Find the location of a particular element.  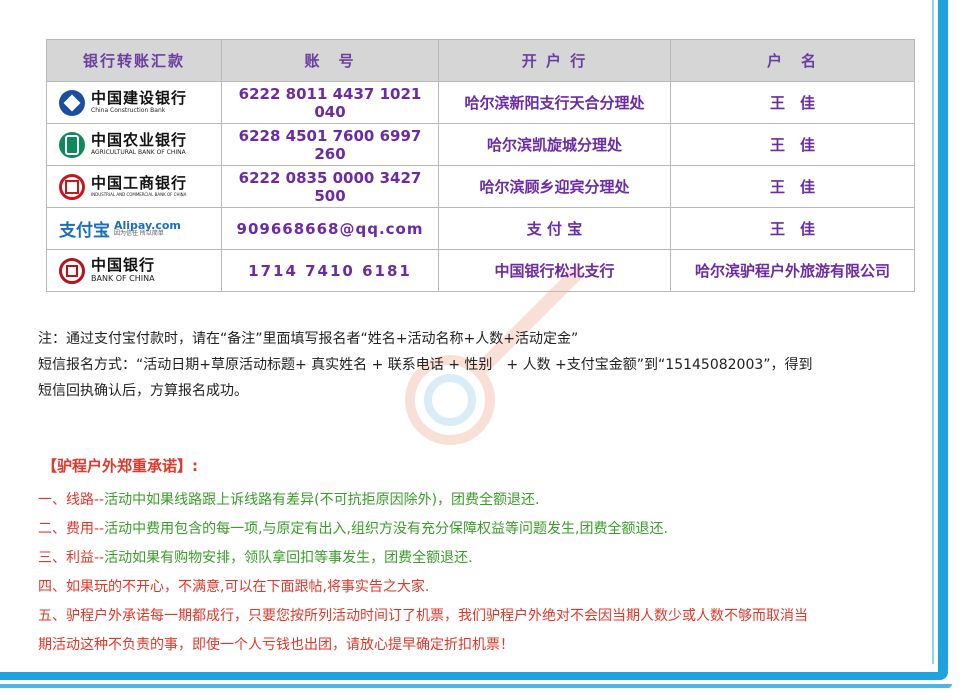

alipay-logo-text: 支付宝 is located at coordinates (84, 231).